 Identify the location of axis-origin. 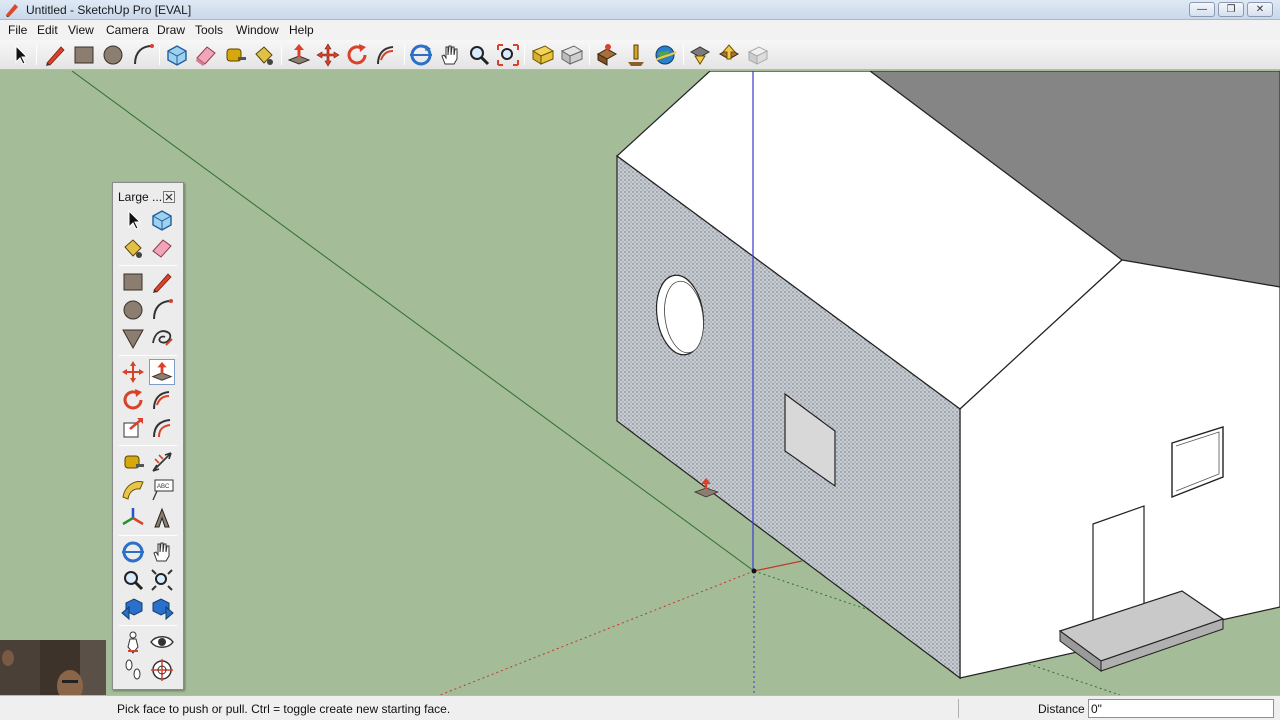
(754, 571).